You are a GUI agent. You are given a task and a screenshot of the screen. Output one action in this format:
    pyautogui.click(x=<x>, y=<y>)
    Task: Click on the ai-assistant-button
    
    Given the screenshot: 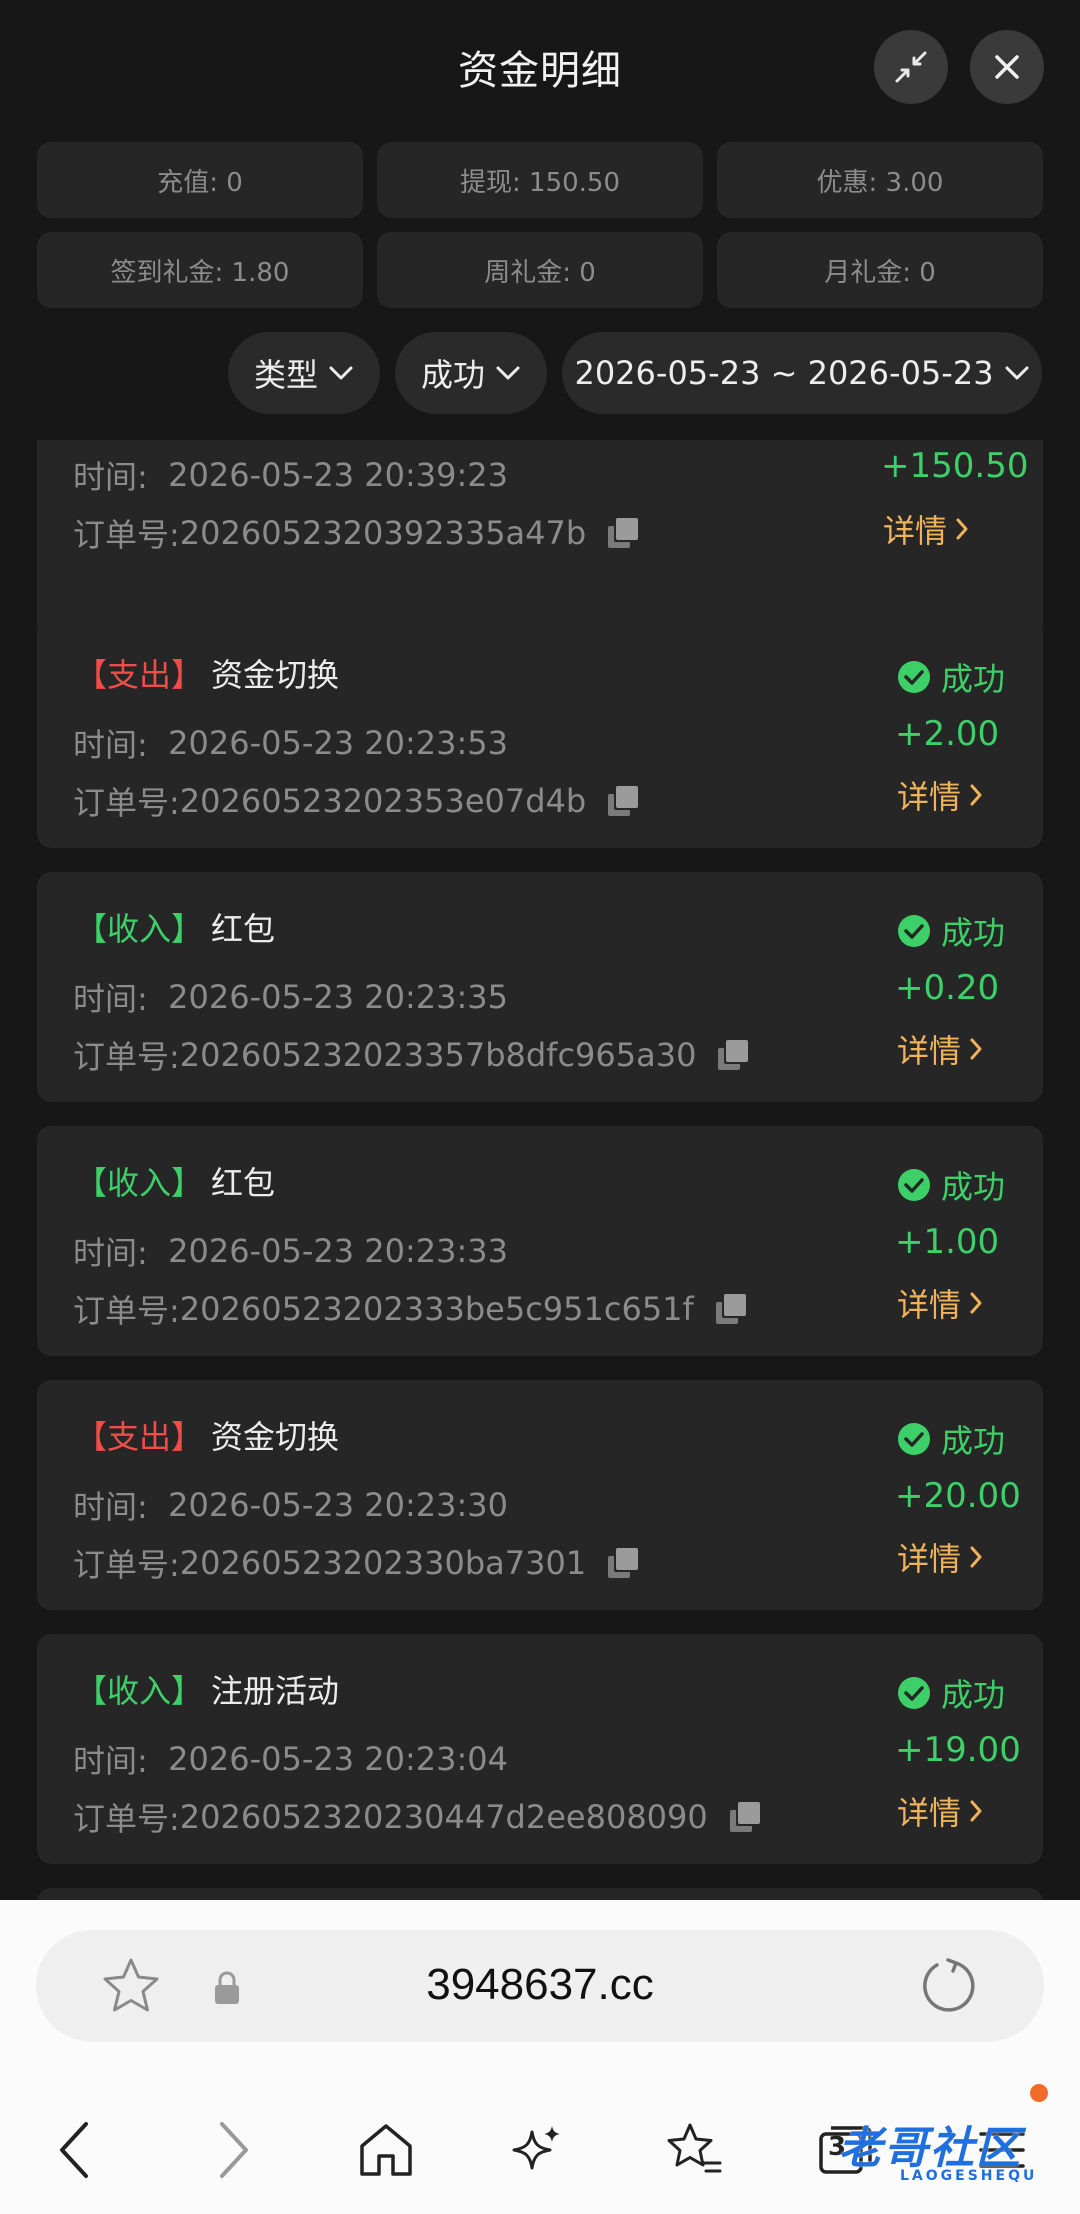 What is the action you would take?
    pyautogui.click(x=538, y=2150)
    